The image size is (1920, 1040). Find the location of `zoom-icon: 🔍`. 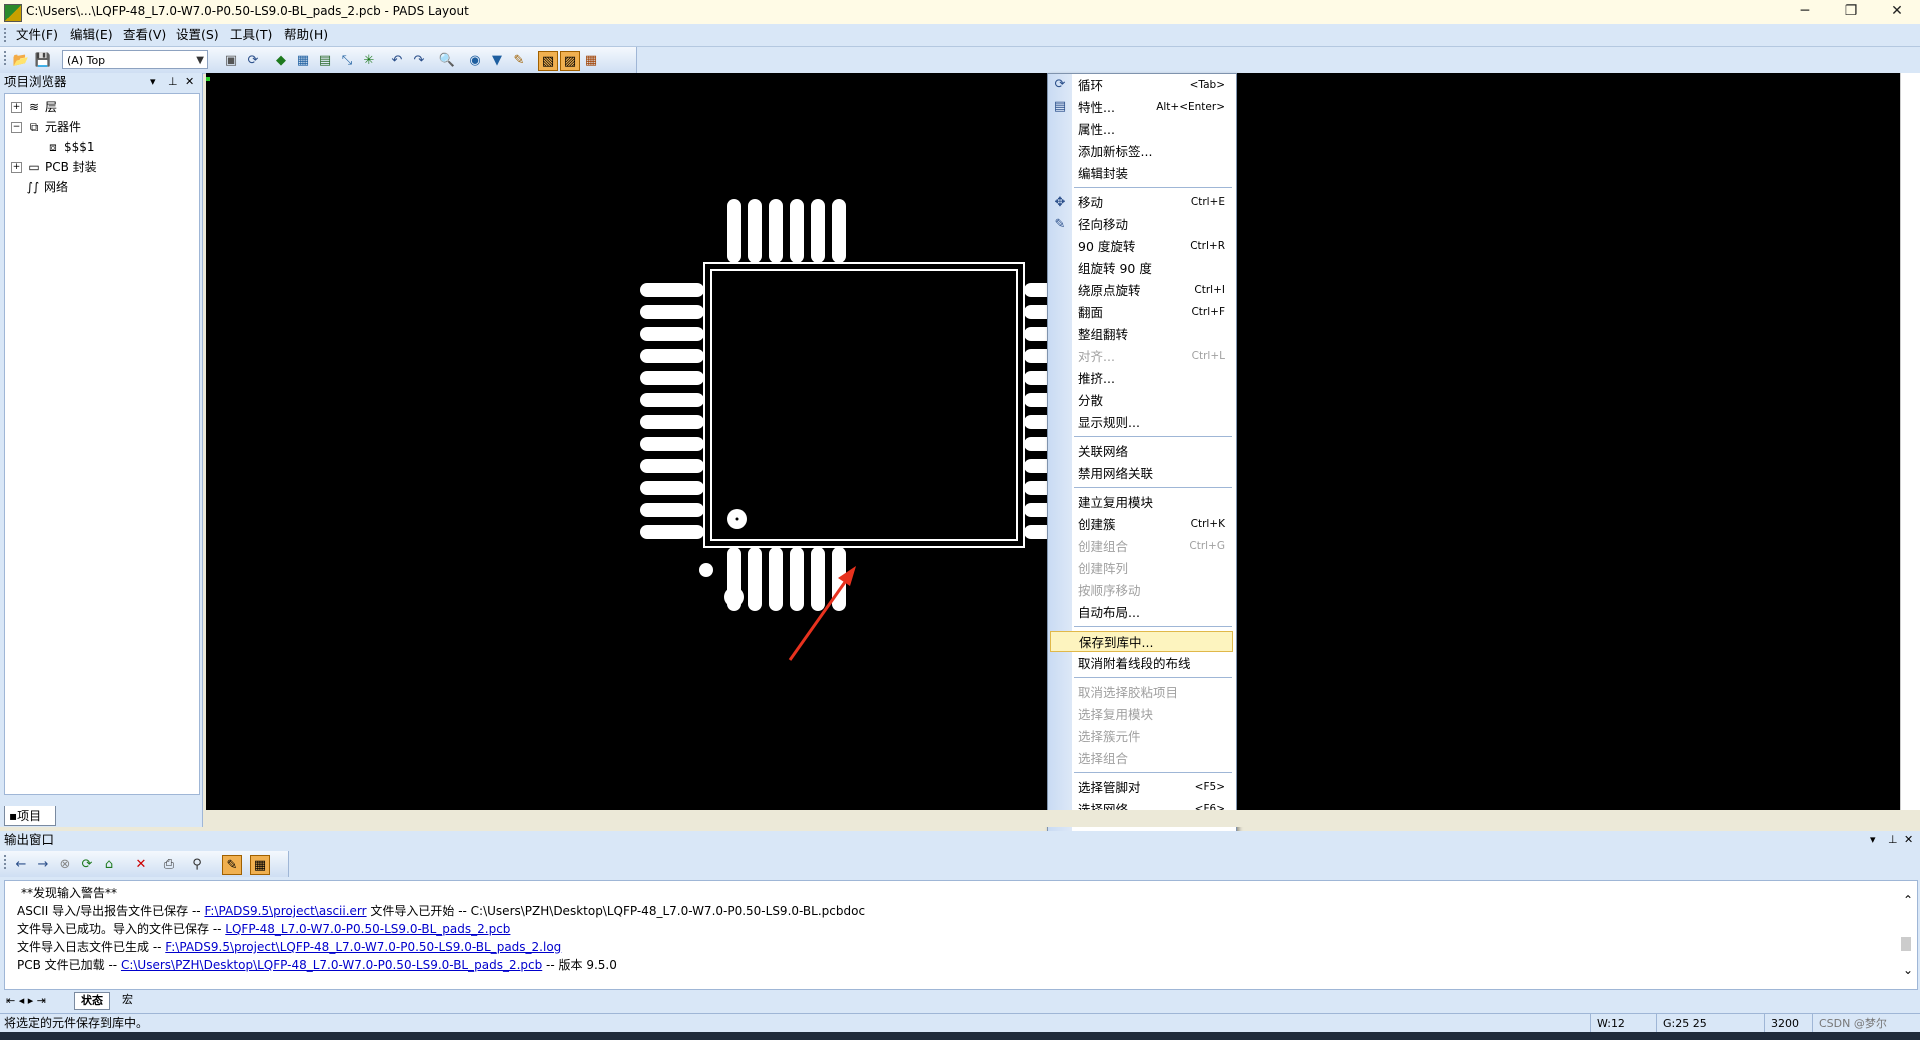

zoom-icon: 🔍 is located at coordinates (447, 60).